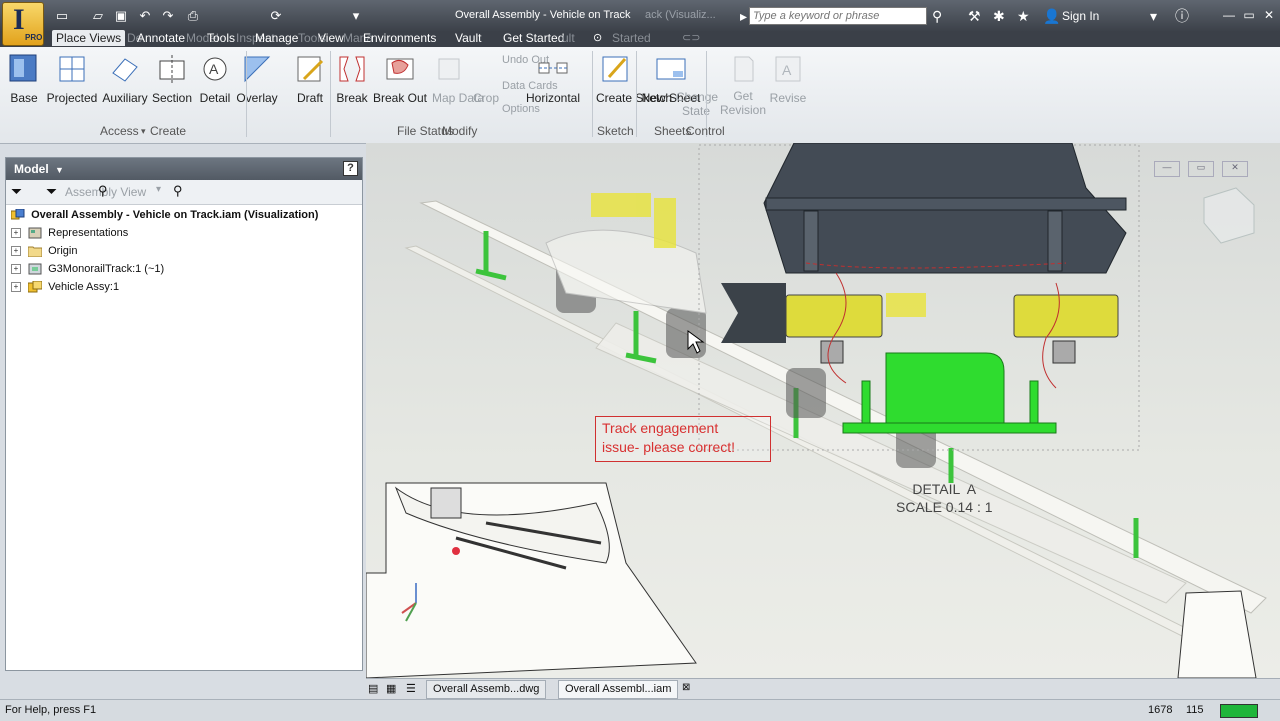 The image size is (1280, 721). What do you see at coordinates (391, 688) in the screenshot?
I see `cascade-windows-icon: ▦` at bounding box center [391, 688].